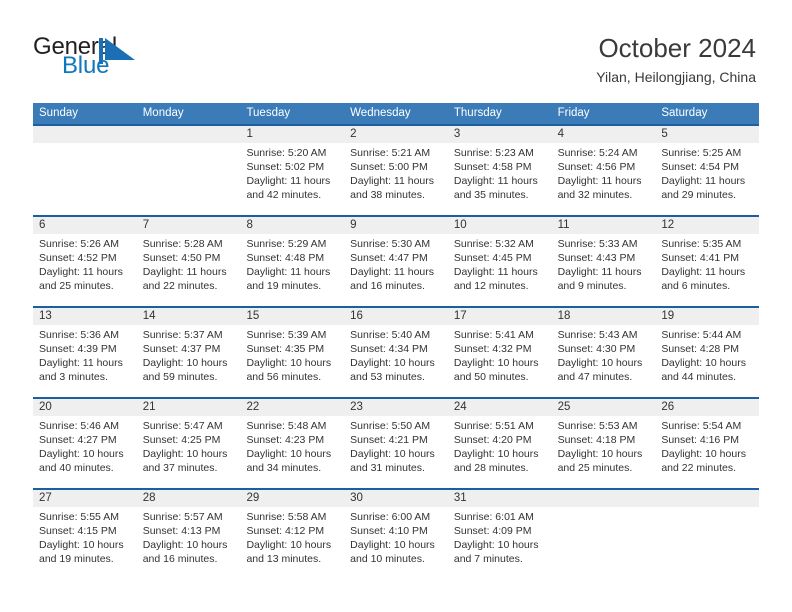  What do you see at coordinates (85, 316) in the screenshot?
I see `day-number: 13` at bounding box center [85, 316].